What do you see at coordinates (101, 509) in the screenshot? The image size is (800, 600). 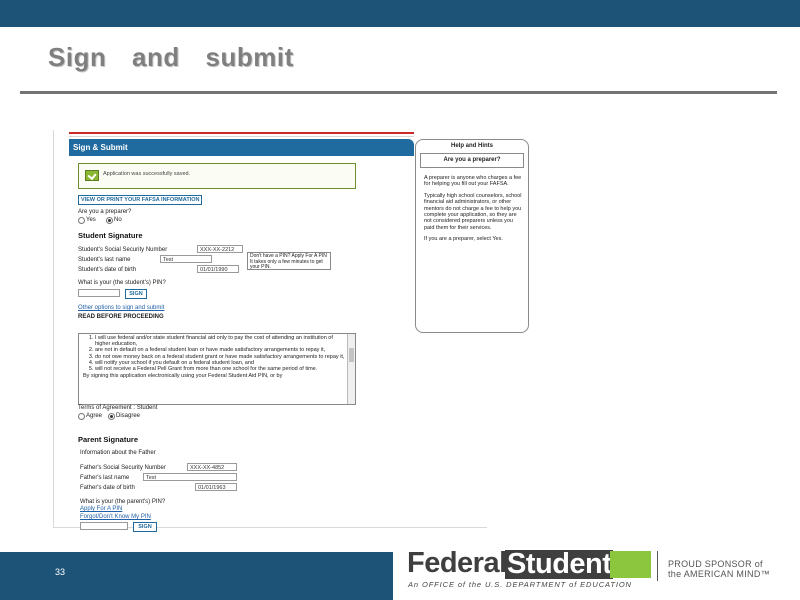 I see `apply-pin-link: Apply For A PIN` at bounding box center [101, 509].